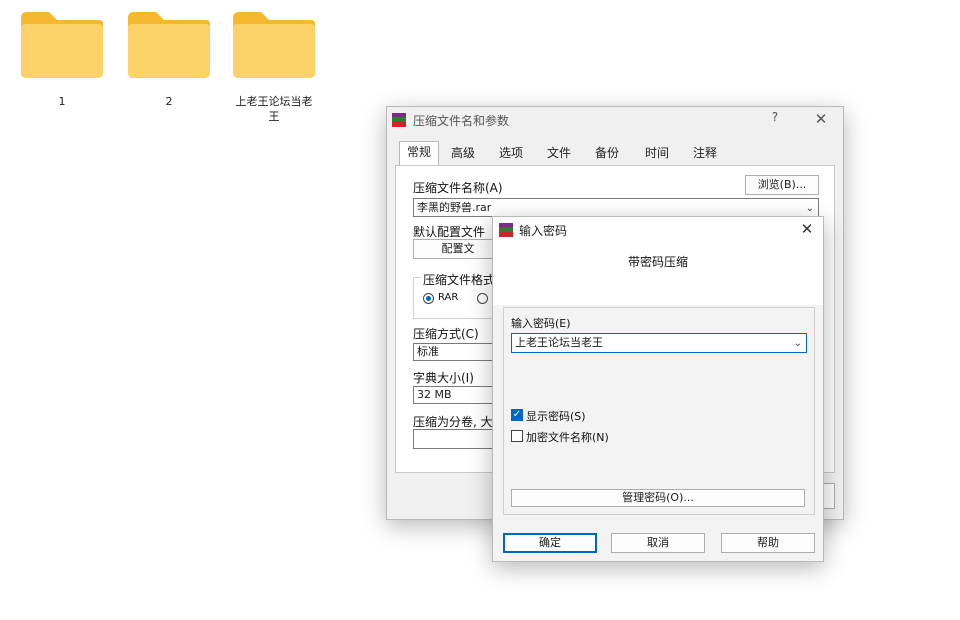  Describe the element at coordinates (517, 436) in the screenshot. I see `encrypt-names-checkbox` at that location.